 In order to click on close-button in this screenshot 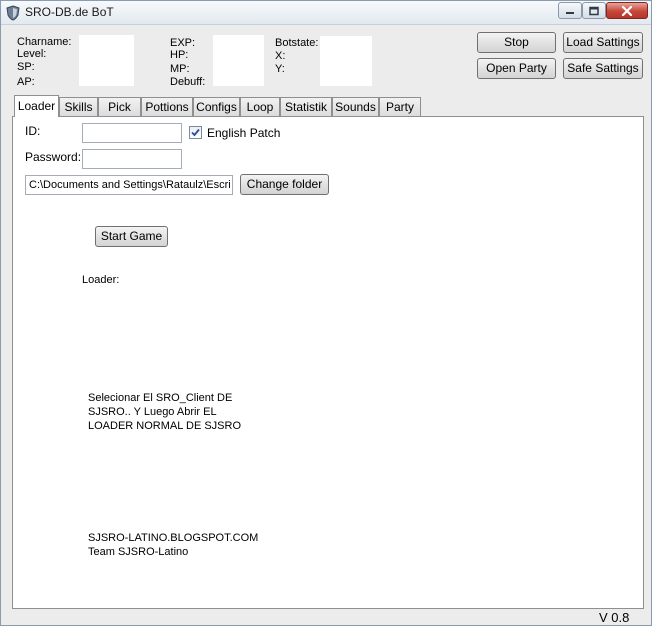, I will do `click(627, 10)`.